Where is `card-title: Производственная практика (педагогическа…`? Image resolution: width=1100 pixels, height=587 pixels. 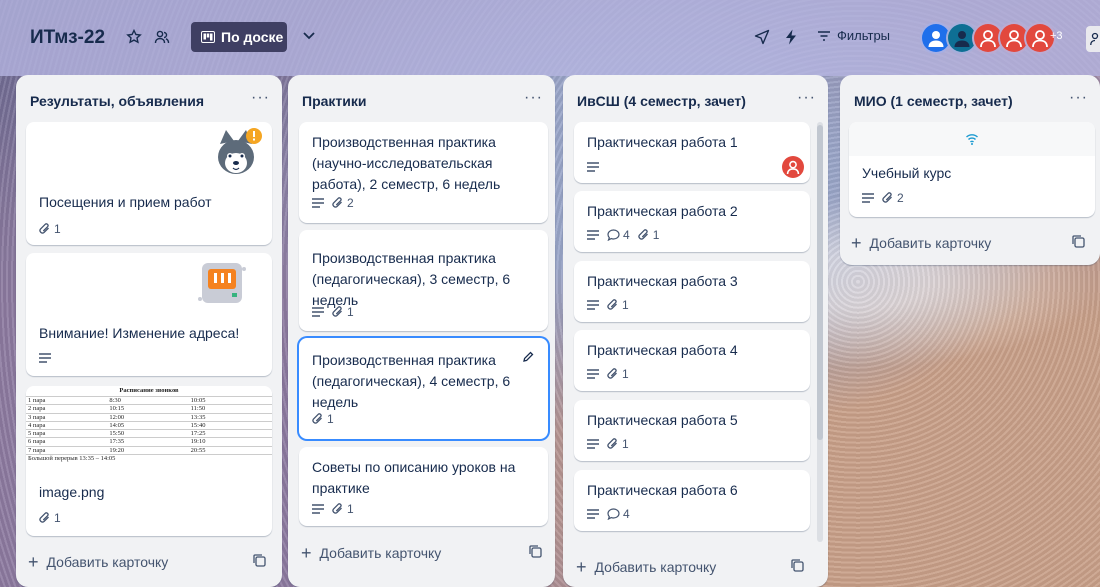 card-title: Производственная практика (педагогическа… is located at coordinates (411, 381).